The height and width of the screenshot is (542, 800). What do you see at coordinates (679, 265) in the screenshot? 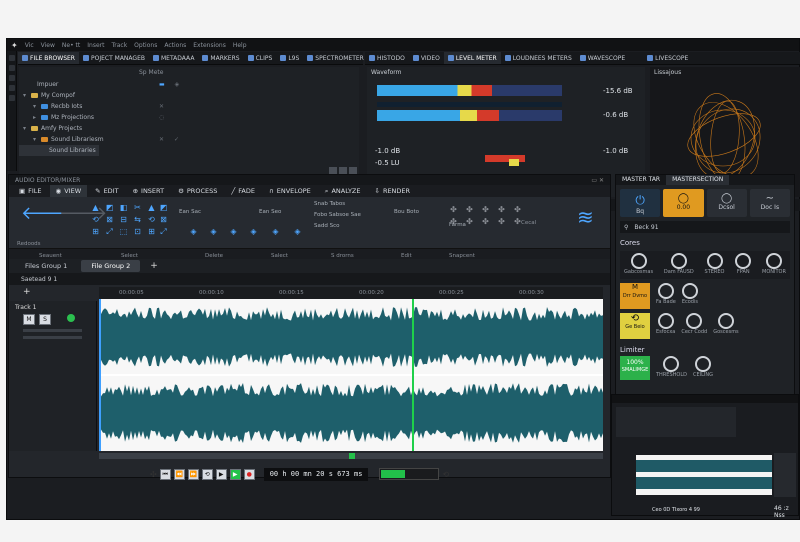
I see `core-item: Dam FAUSD` at bounding box center [679, 265].